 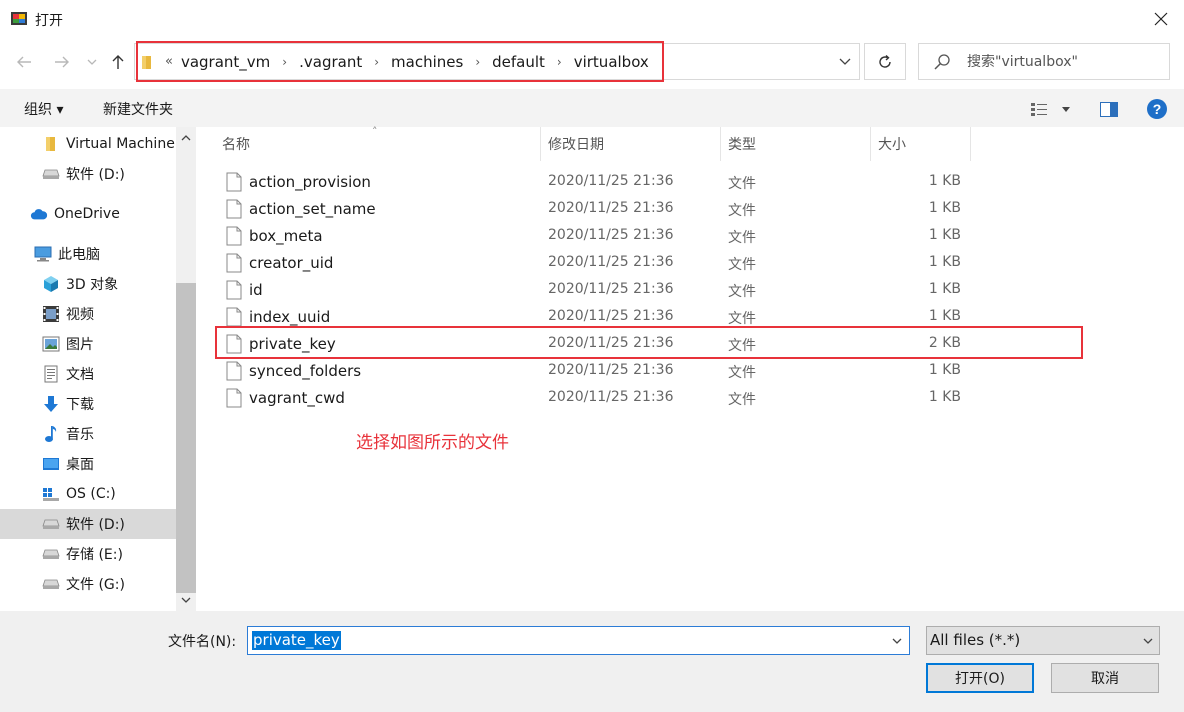 What do you see at coordinates (88, 284) in the screenshot?
I see `sidebar-item-3d-objects: 3D 对象` at bounding box center [88, 284].